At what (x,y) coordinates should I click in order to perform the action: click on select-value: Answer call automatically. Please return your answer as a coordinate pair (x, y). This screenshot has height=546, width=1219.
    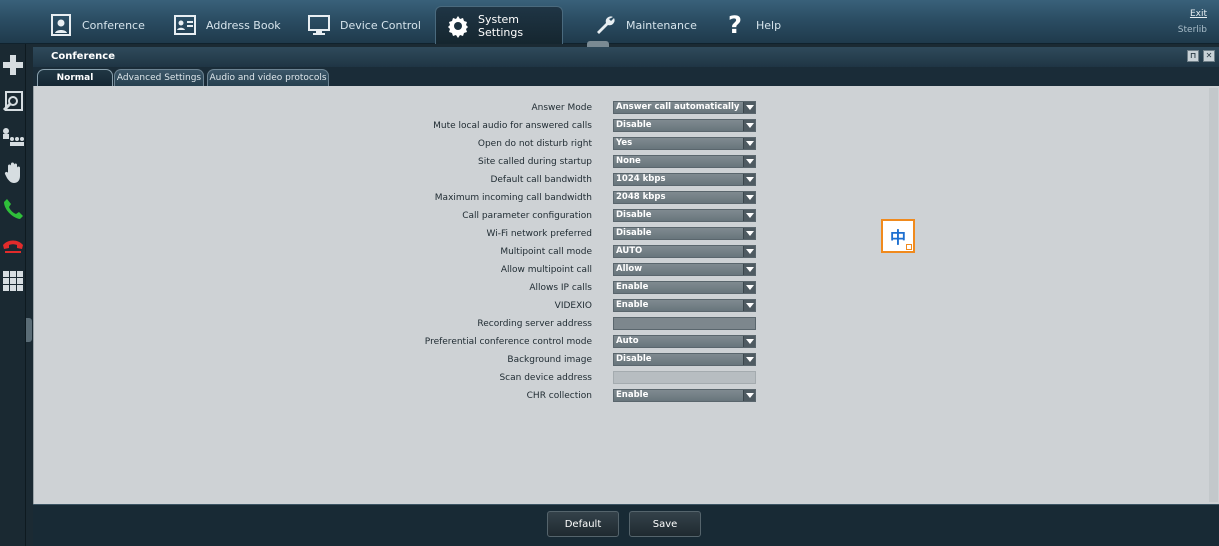
    Looking at the image, I should click on (678, 107).